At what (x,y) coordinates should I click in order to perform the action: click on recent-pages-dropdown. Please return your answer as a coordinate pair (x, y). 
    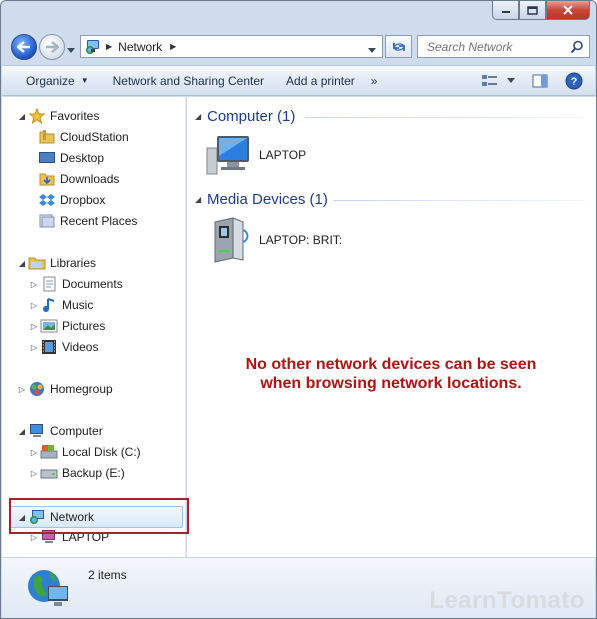
    Looking at the image, I should click on (71, 50).